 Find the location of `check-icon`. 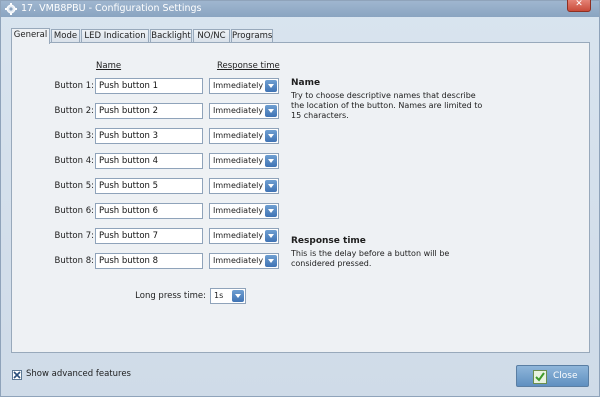

check-icon is located at coordinates (17, 375).